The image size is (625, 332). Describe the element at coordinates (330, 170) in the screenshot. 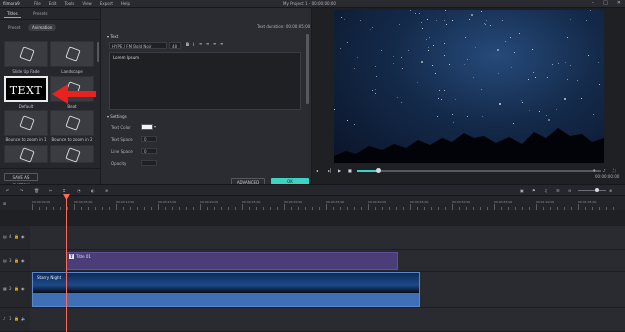

I see `prev-frame-icon: ▸▏` at that location.